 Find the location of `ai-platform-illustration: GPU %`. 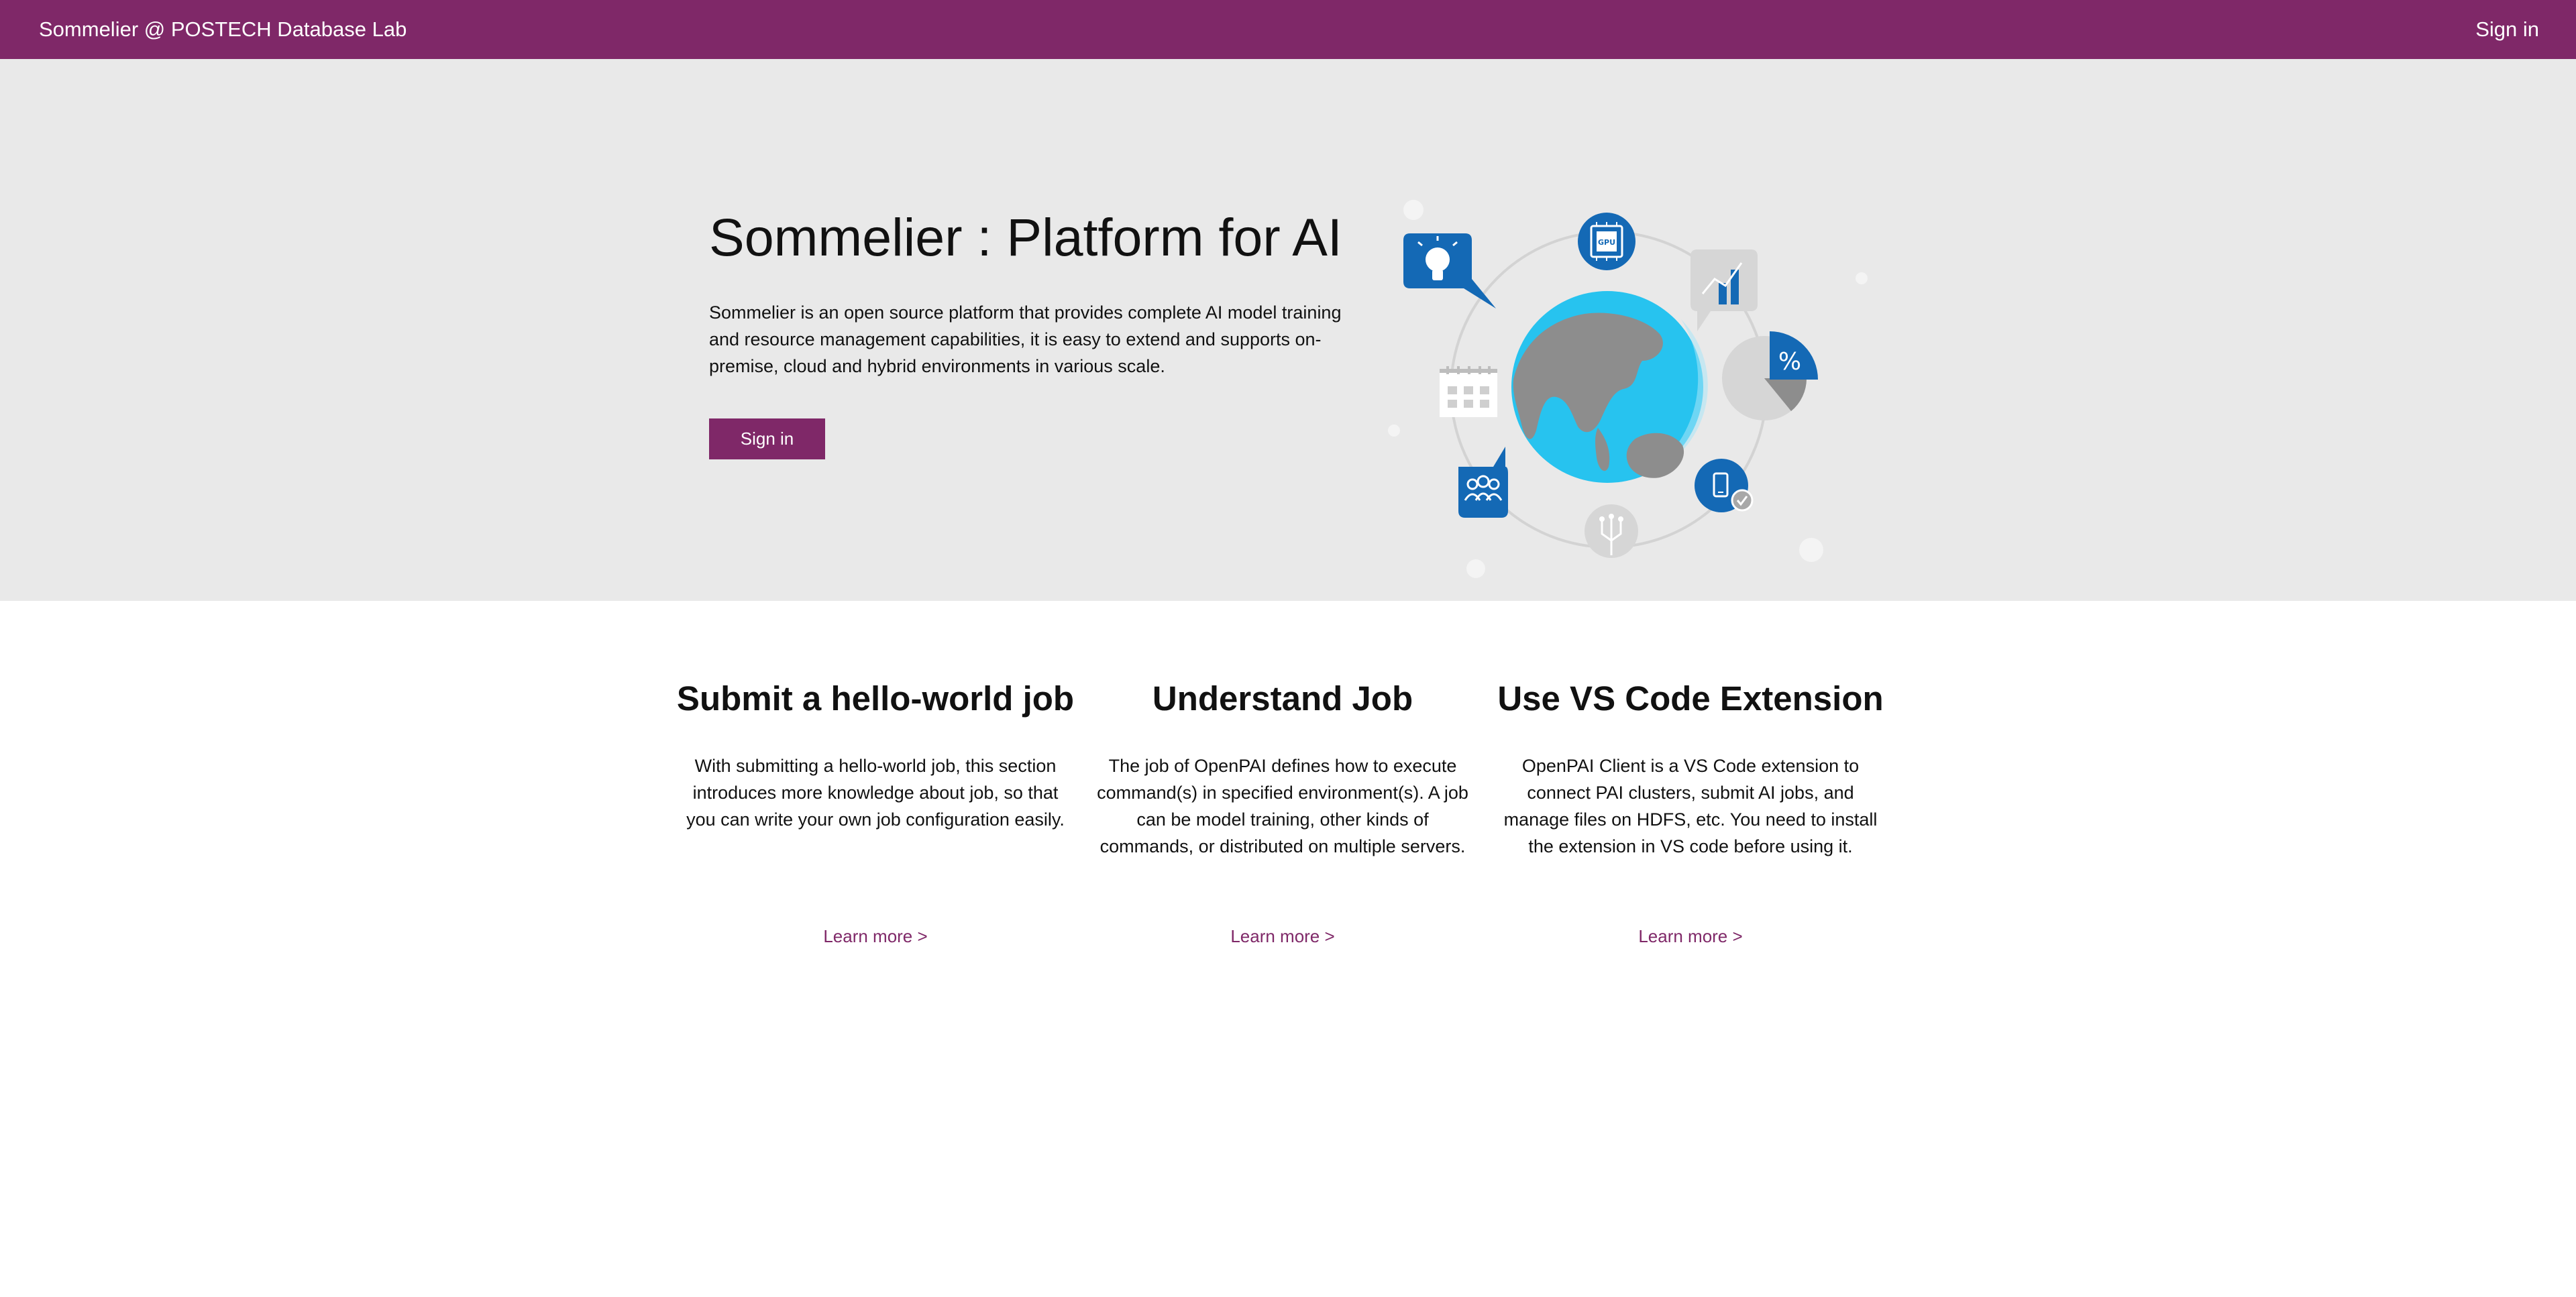

ai-platform-illustration: GPU % is located at coordinates (1628, 389).